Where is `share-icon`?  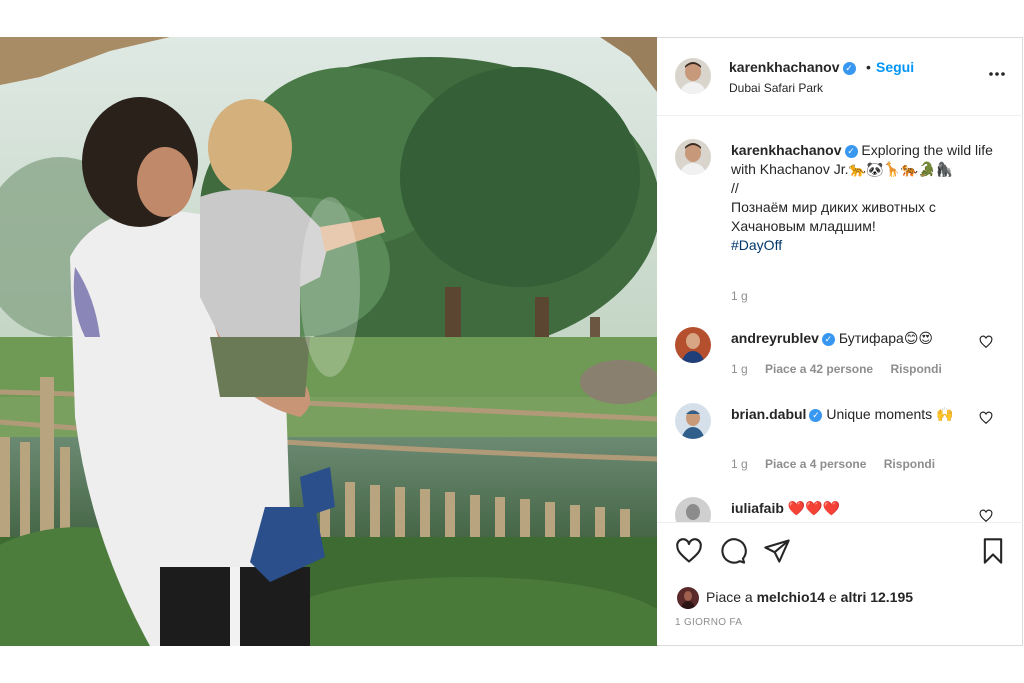
share-icon is located at coordinates (777, 551).